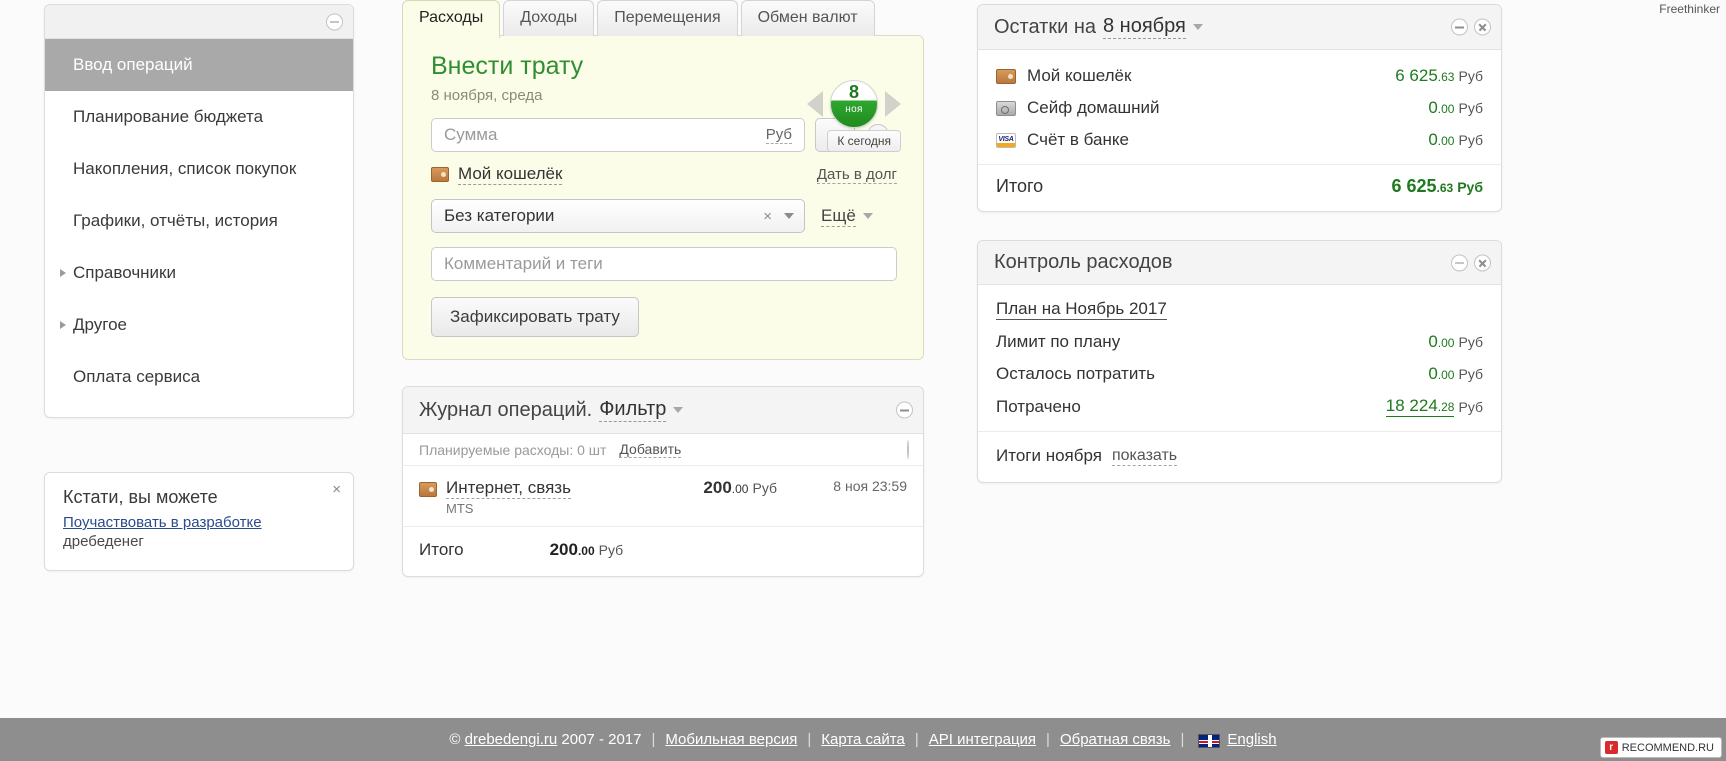 Image resolution: width=1726 pixels, height=761 pixels. What do you see at coordinates (199, 117) in the screenshot?
I see `sidebar-item-2: Планирование бюджета` at bounding box center [199, 117].